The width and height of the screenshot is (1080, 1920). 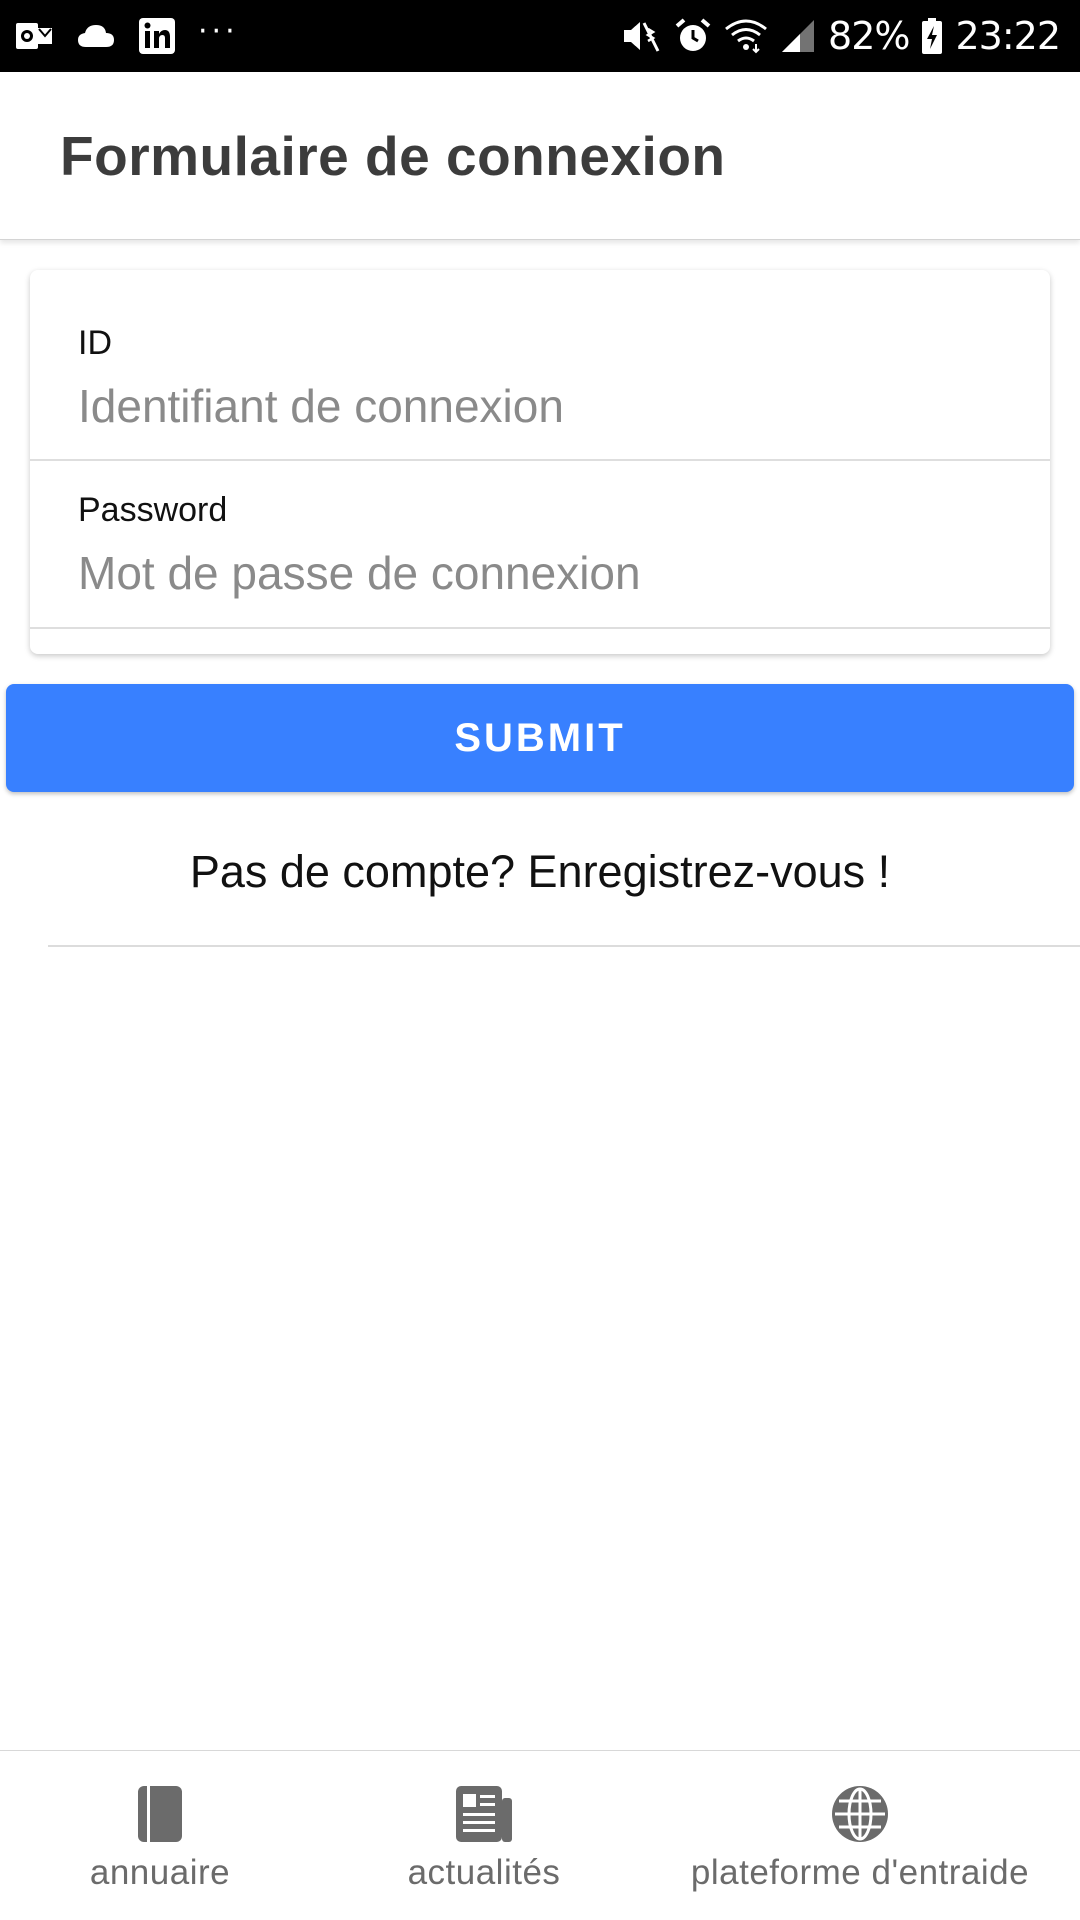 I want to click on newspaper-icon, so click(x=484, y=1814).